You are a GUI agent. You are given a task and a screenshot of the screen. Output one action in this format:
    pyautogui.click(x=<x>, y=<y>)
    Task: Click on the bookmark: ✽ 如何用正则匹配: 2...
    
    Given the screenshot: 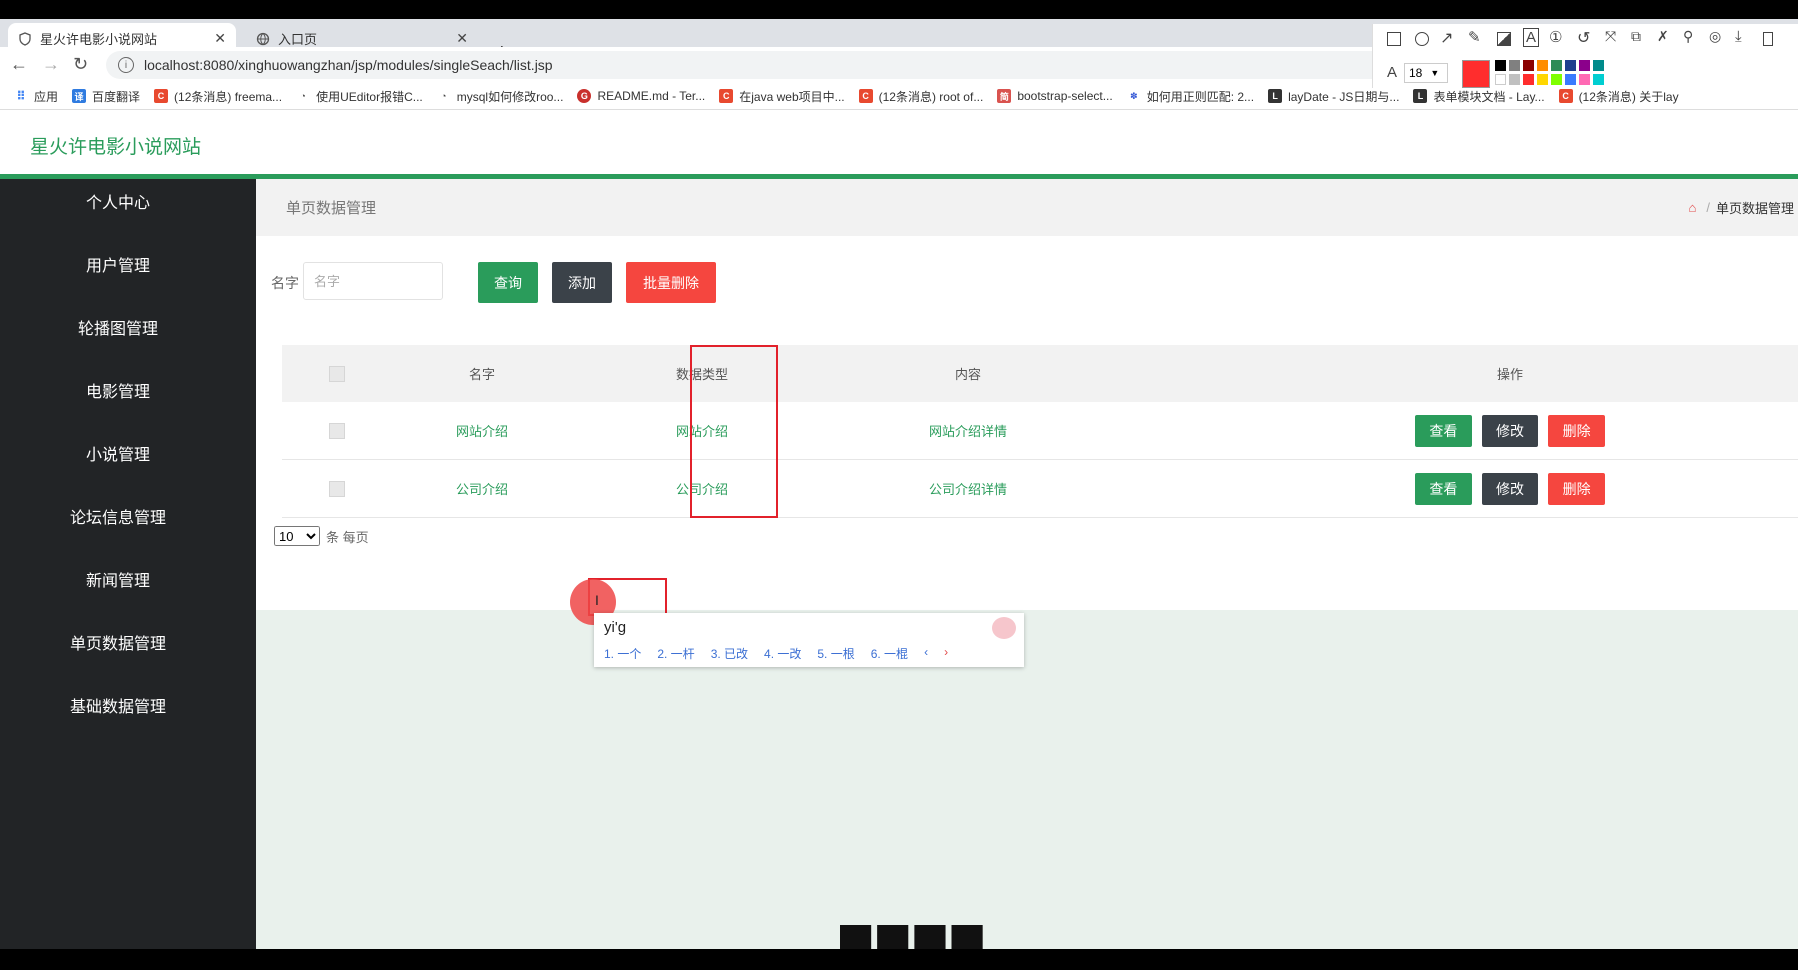 What is the action you would take?
    pyautogui.click(x=1190, y=96)
    